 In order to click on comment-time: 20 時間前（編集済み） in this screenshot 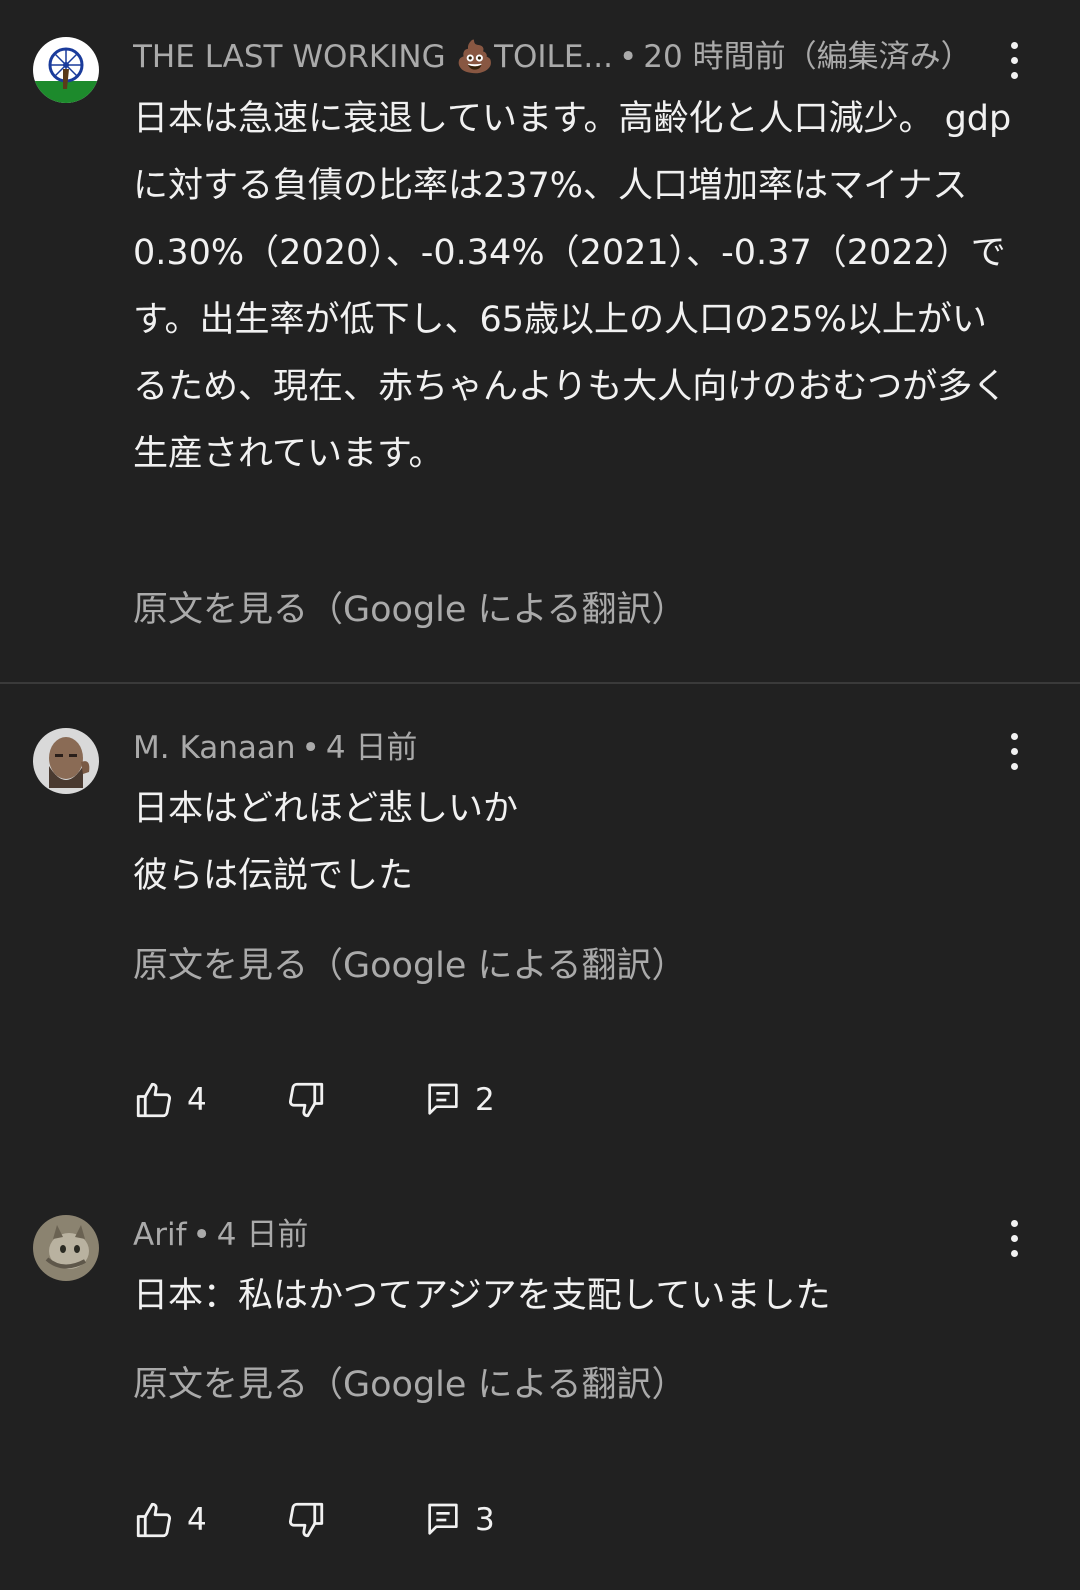, I will do `click(801, 57)`.